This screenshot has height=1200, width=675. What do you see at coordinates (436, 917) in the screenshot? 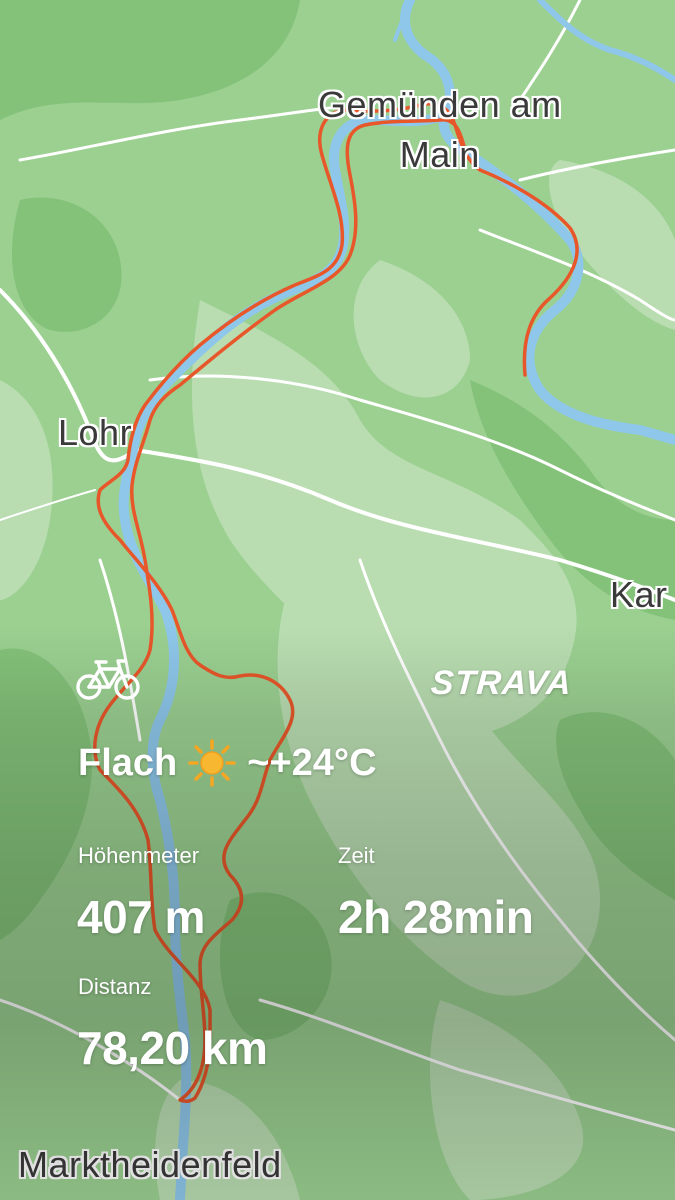
I see `time-value: 2h 28min` at bounding box center [436, 917].